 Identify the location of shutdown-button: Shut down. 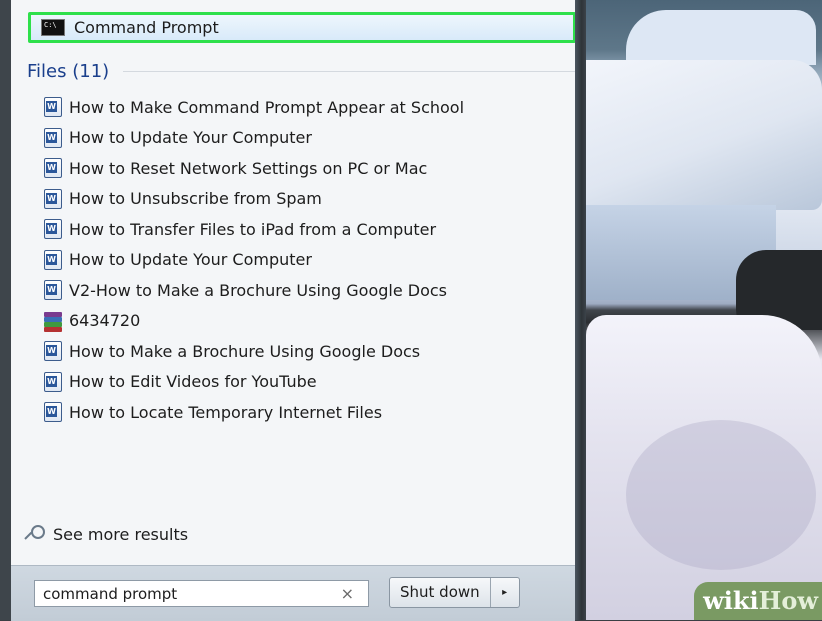
(440, 592).